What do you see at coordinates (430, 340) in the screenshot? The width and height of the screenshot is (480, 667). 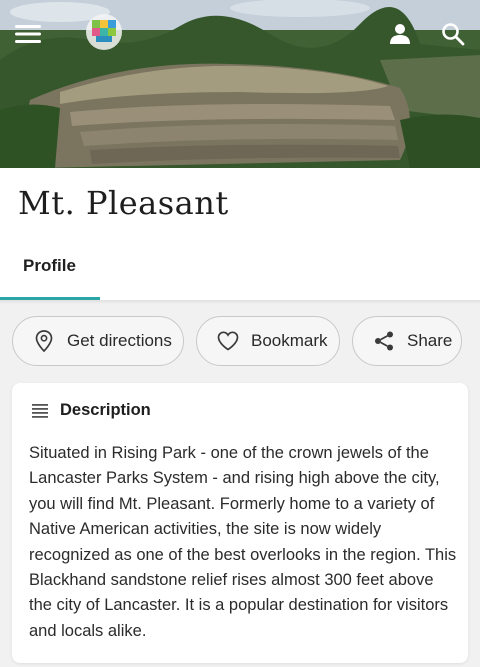 I see `share-label: Share` at bounding box center [430, 340].